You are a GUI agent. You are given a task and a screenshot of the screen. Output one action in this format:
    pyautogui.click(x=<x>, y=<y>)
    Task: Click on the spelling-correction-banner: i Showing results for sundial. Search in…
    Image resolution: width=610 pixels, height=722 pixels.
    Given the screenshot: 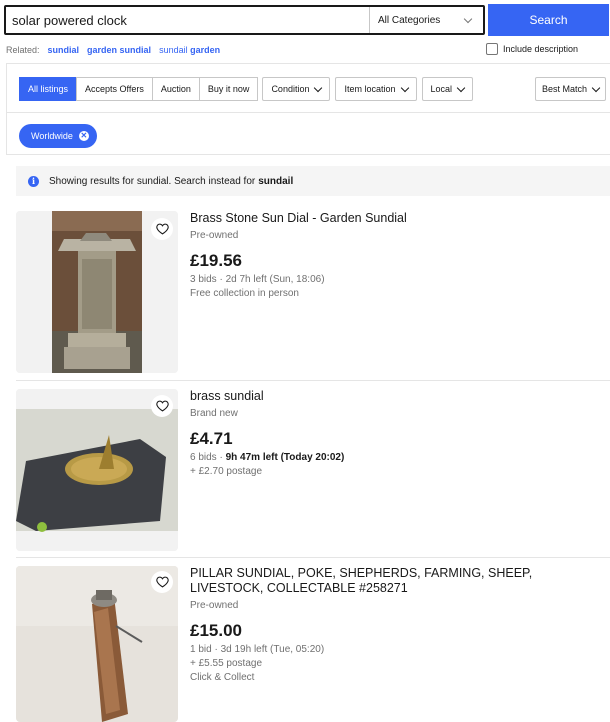 What is the action you would take?
    pyautogui.click(x=313, y=181)
    